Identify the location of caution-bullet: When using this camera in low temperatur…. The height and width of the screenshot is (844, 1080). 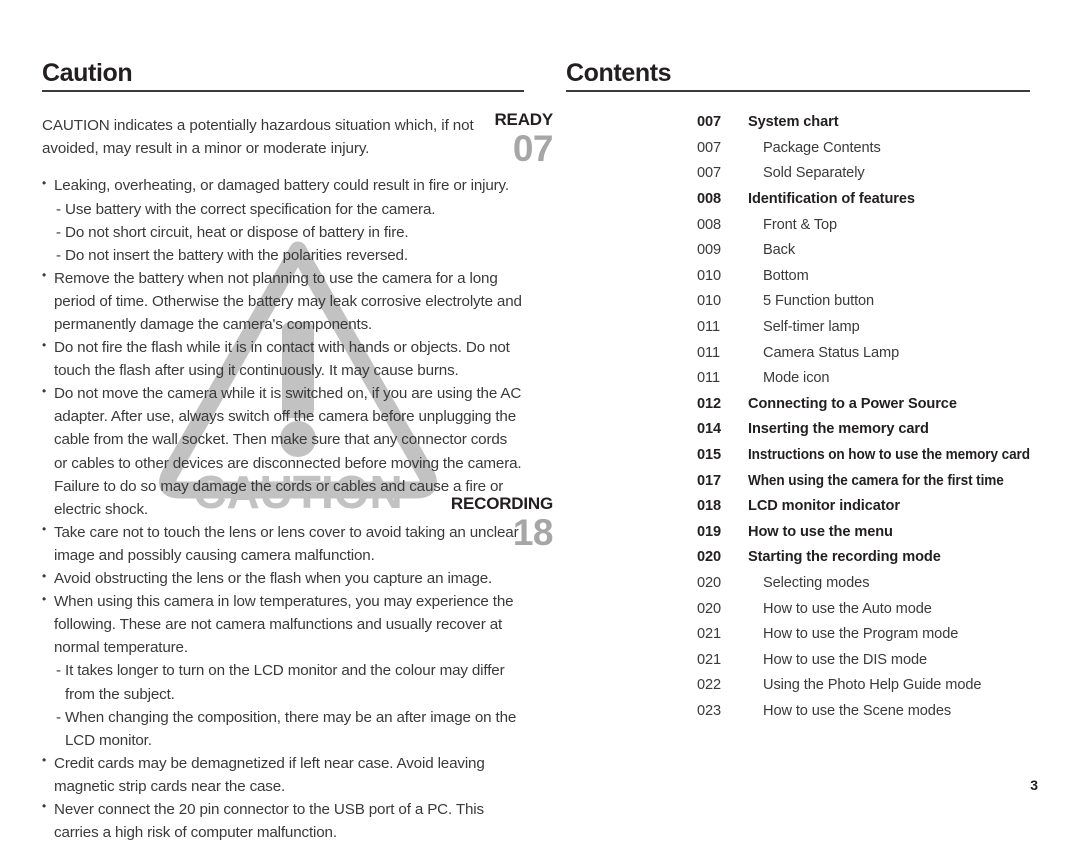
(283, 624).